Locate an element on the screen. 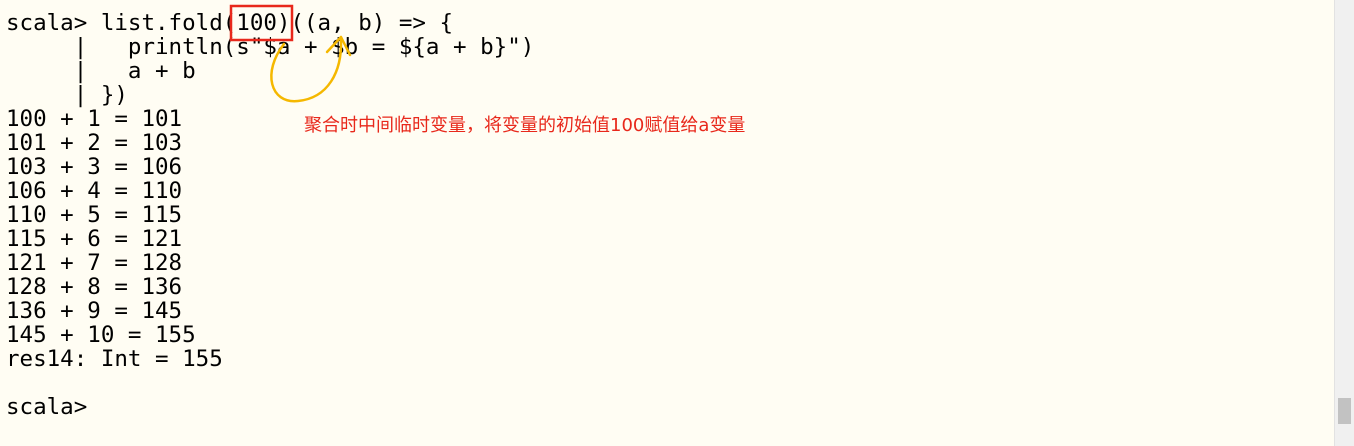  console-line-10: 115 + 6 = 121 is located at coordinates (94, 239).